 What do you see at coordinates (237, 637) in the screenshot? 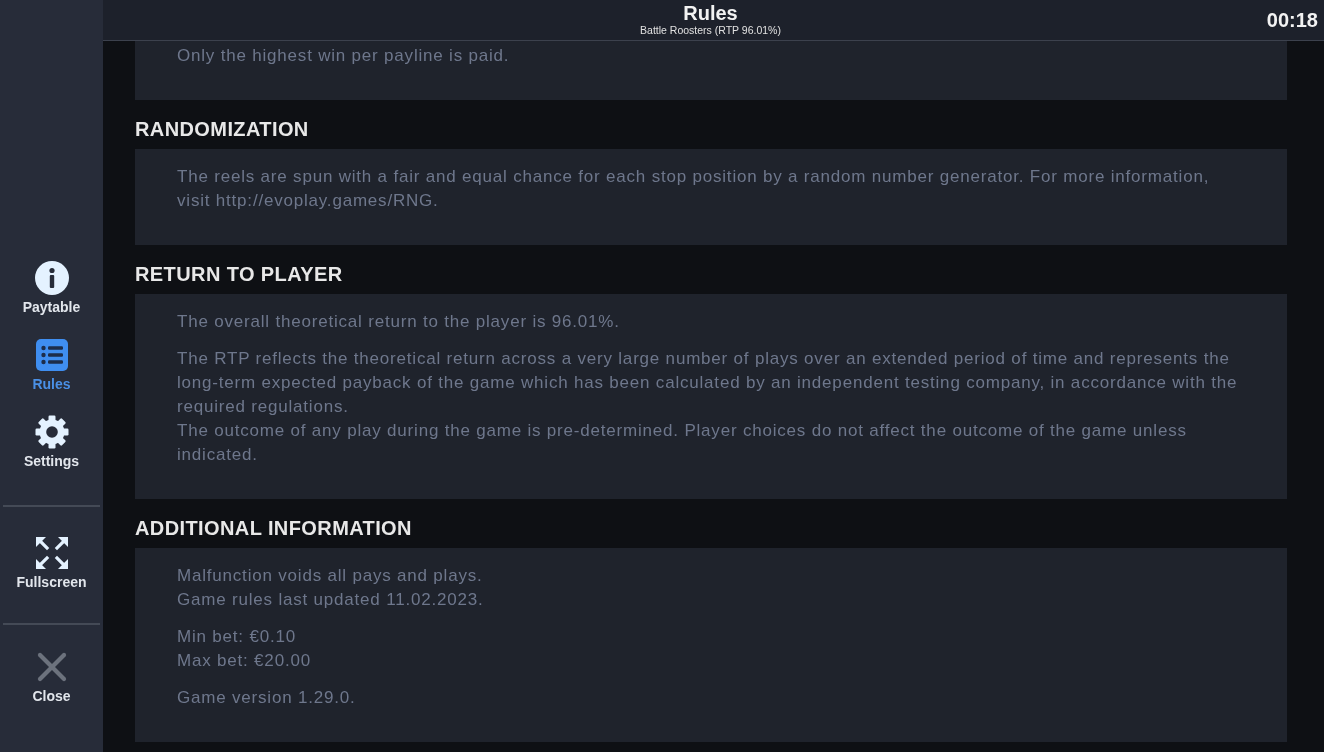
I see `rule-text: Min bet: €0.10` at bounding box center [237, 637].